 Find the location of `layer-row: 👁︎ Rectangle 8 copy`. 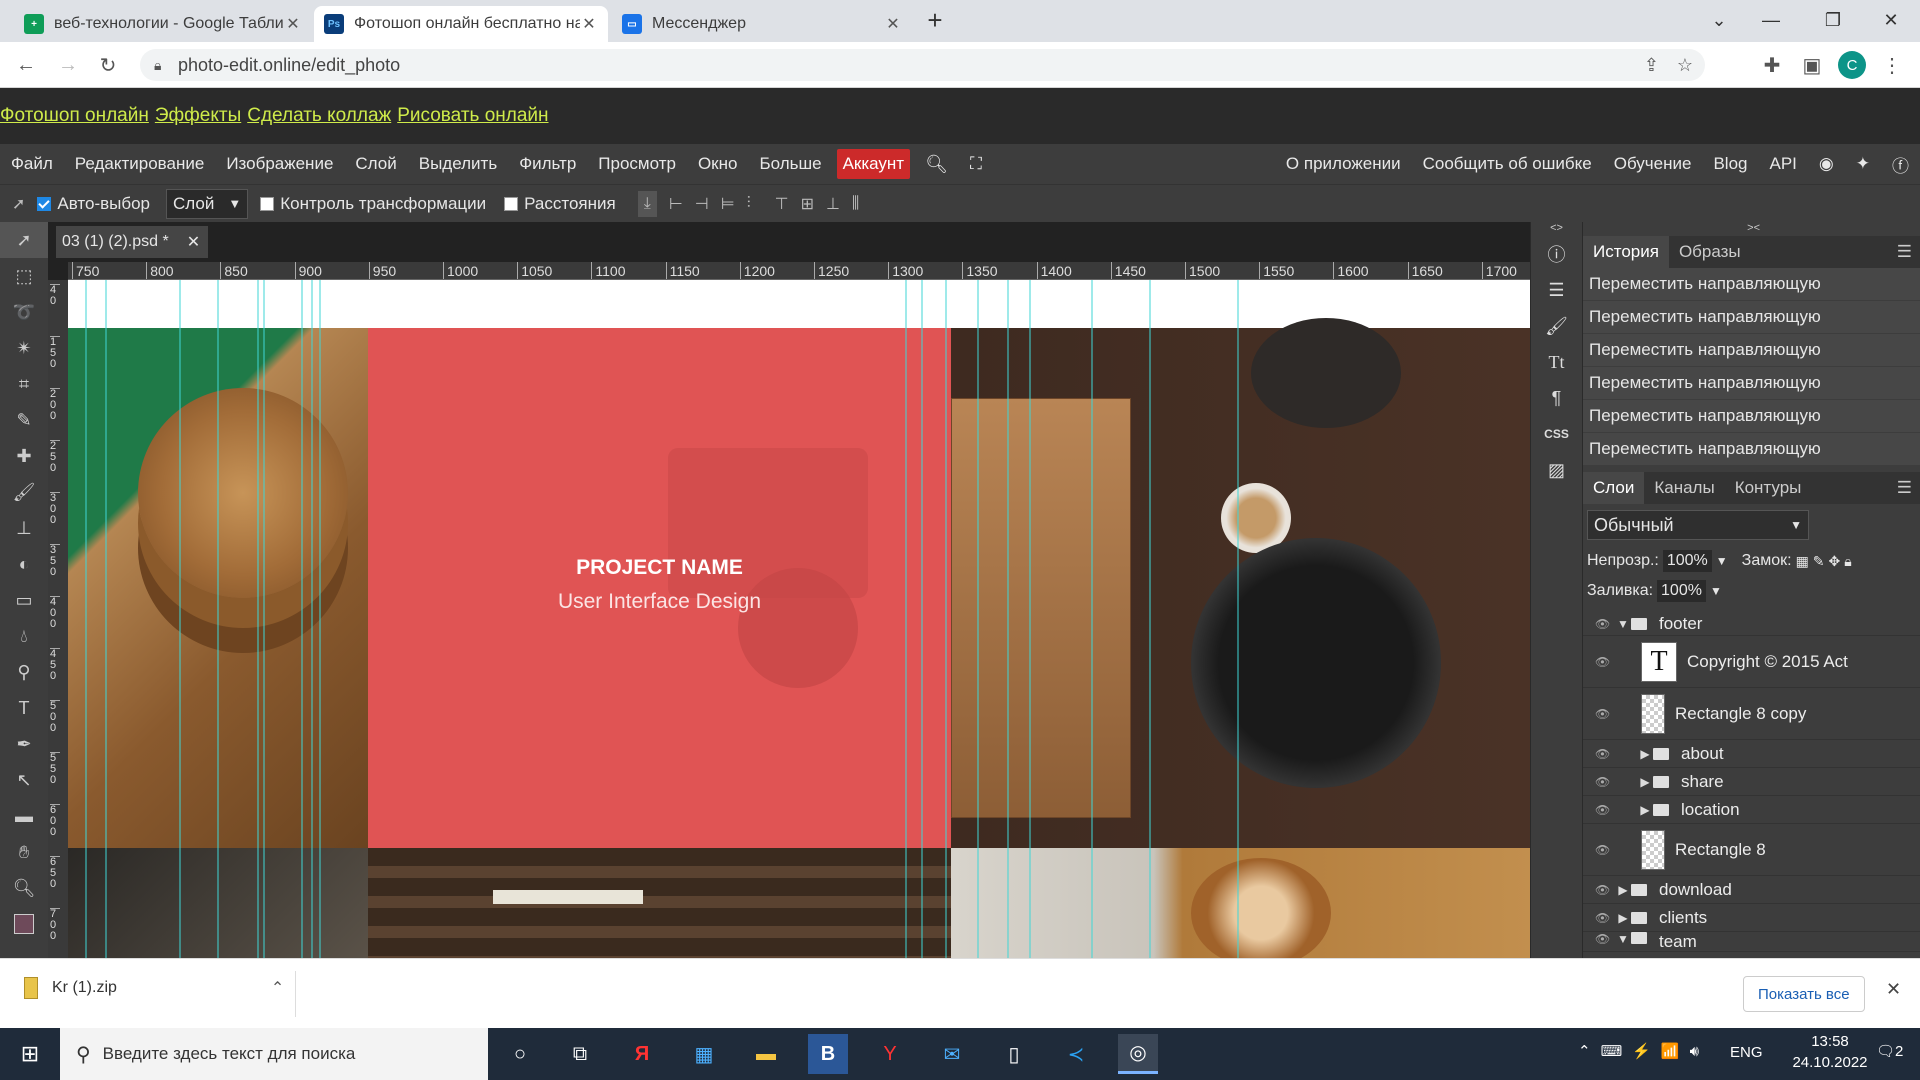

layer-row: 👁︎ Rectangle 8 copy is located at coordinates (1751, 714).